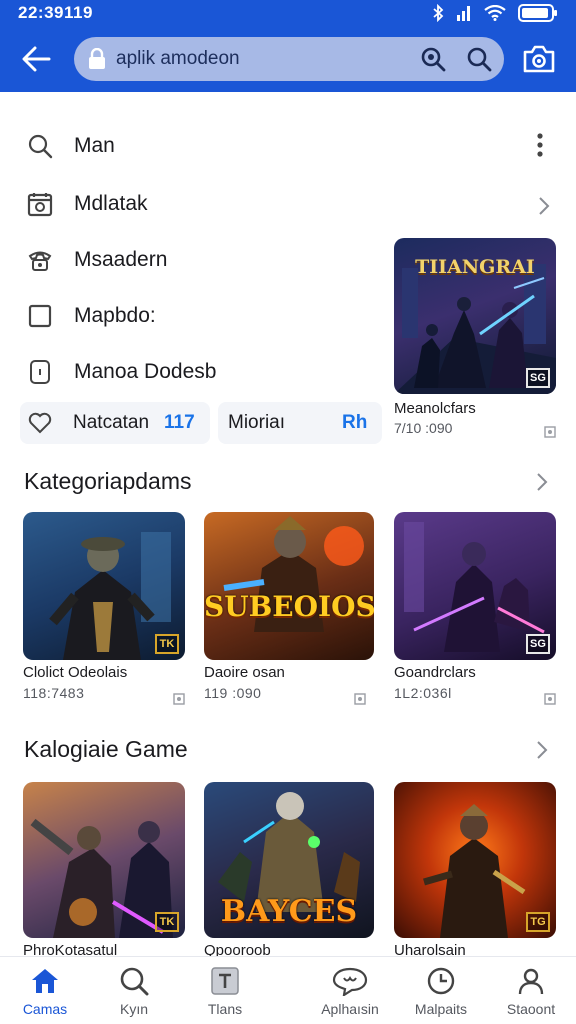 Image resolution: width=576 pixels, height=1024 pixels. Describe the element at coordinates (433, 59) in the screenshot. I see `scan-search-button` at that location.